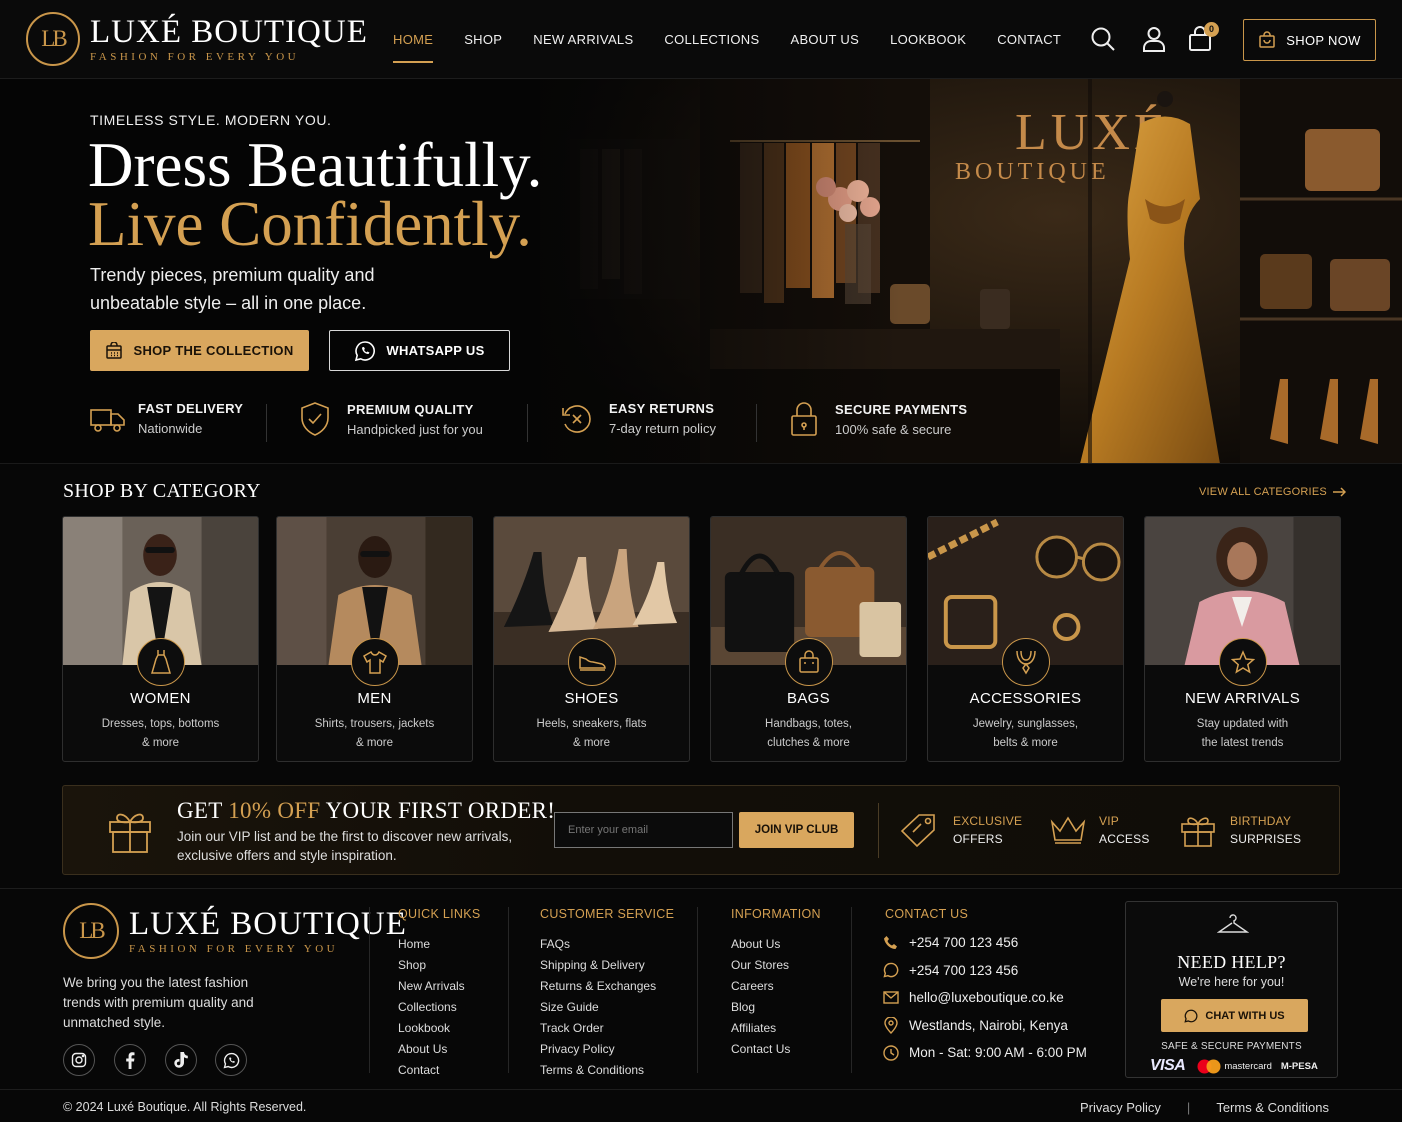  I want to click on dress-icon, so click(160, 662).